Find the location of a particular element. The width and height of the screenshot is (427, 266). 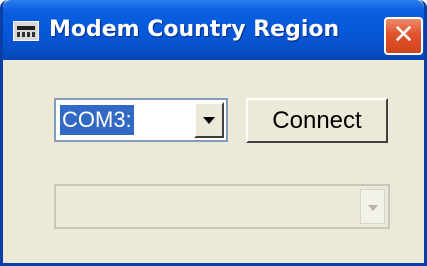

region-dropdown-button is located at coordinates (372, 206).